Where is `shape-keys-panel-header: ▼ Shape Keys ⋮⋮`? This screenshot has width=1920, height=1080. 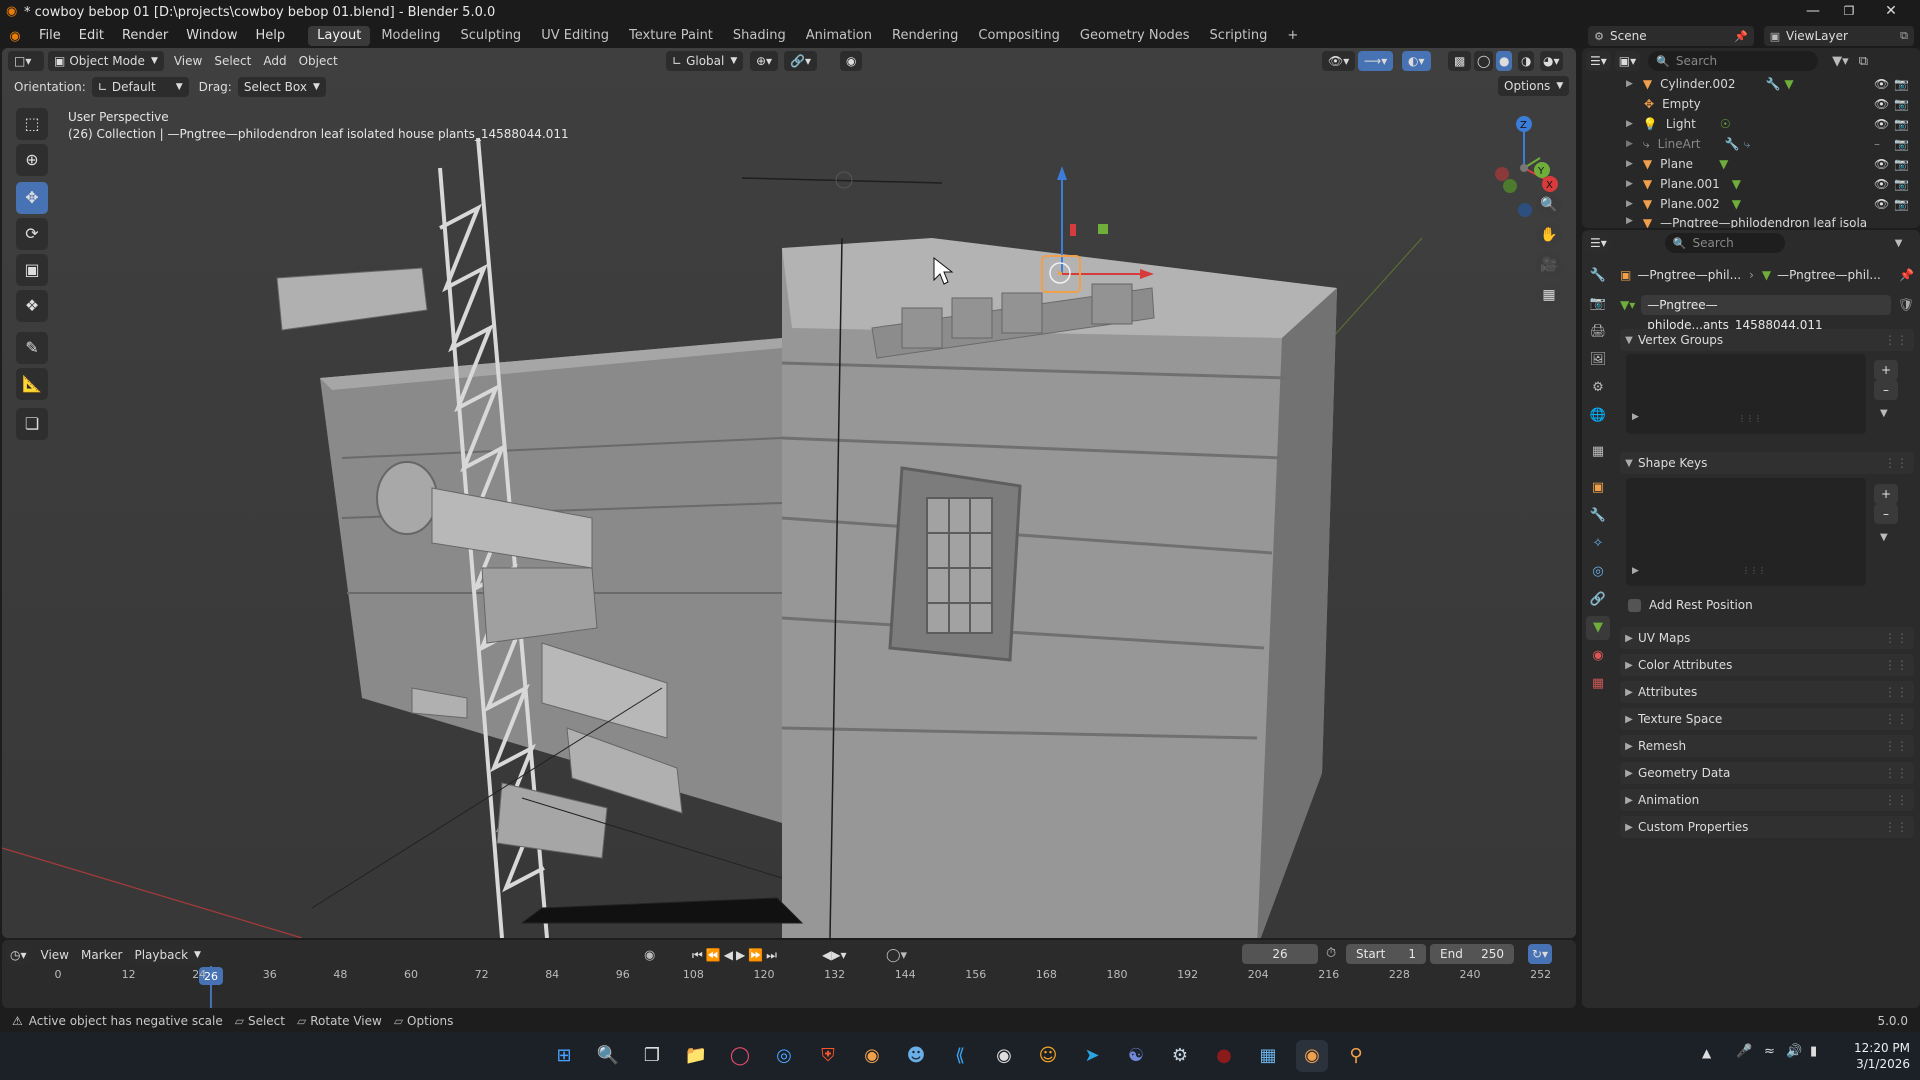
shape-keys-panel-header: ▼ Shape Keys ⋮⋮ is located at coordinates (1767, 463).